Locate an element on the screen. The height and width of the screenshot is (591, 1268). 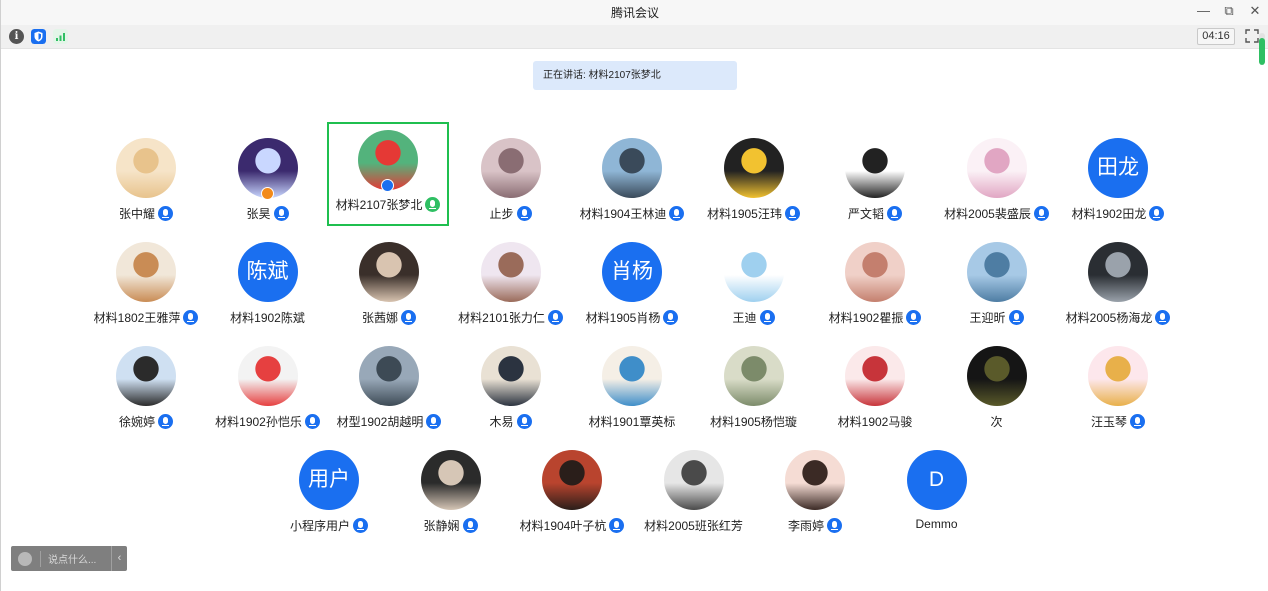
participant-tile: 陈斌材料1902陈斌 is located at coordinates (268, 286).